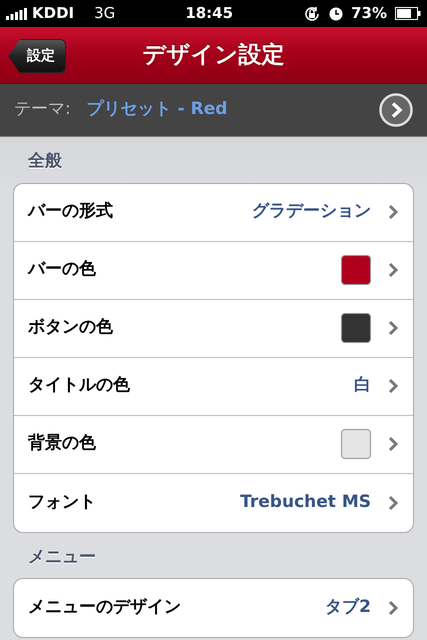  I want to click on row-label: フォント, so click(62, 502).